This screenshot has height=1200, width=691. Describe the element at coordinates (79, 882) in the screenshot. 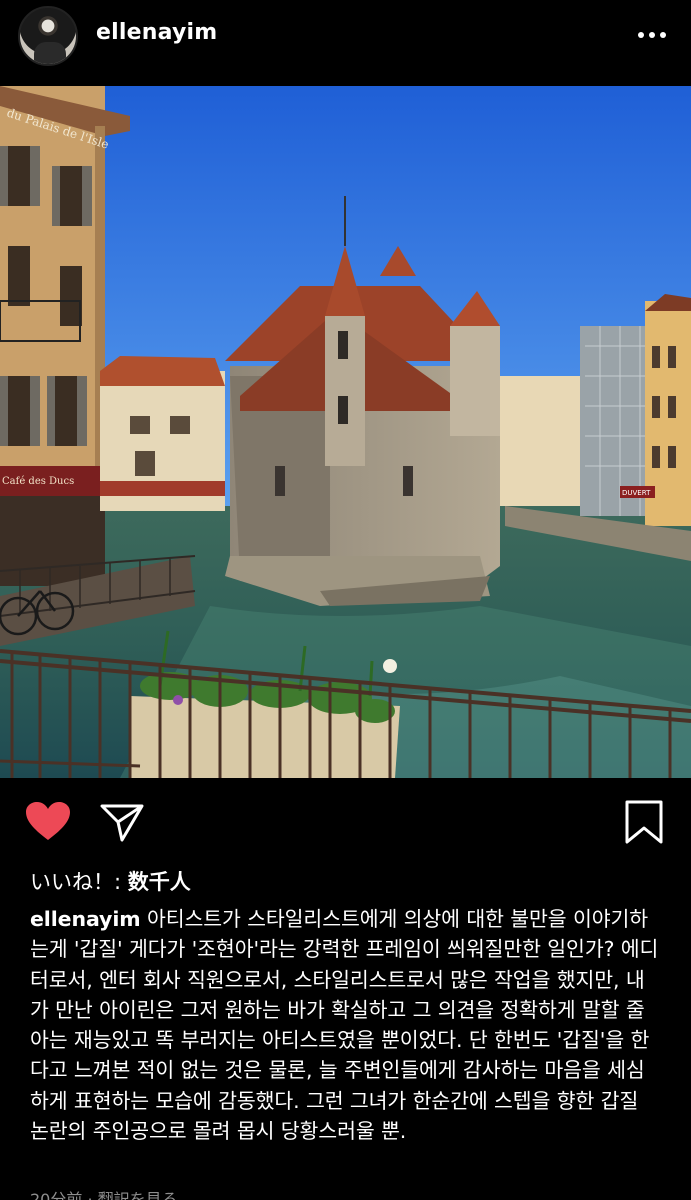

I see `likes-label: いいね！:` at that location.